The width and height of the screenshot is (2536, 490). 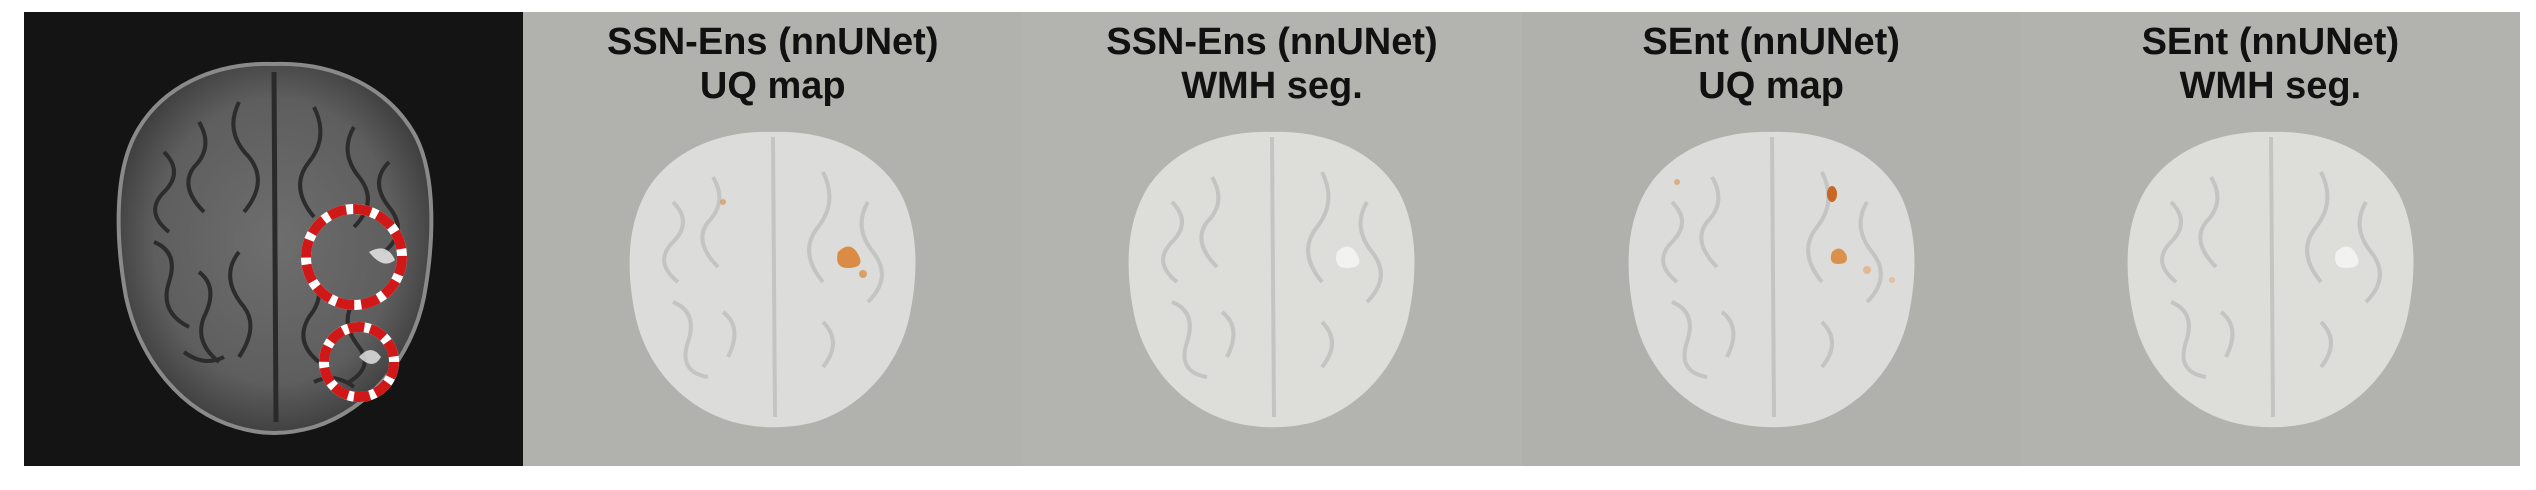 What do you see at coordinates (1271, 64) in the screenshot?
I see `panel-title: SSN-Ens (nnUNet) WMH seg.` at bounding box center [1271, 64].